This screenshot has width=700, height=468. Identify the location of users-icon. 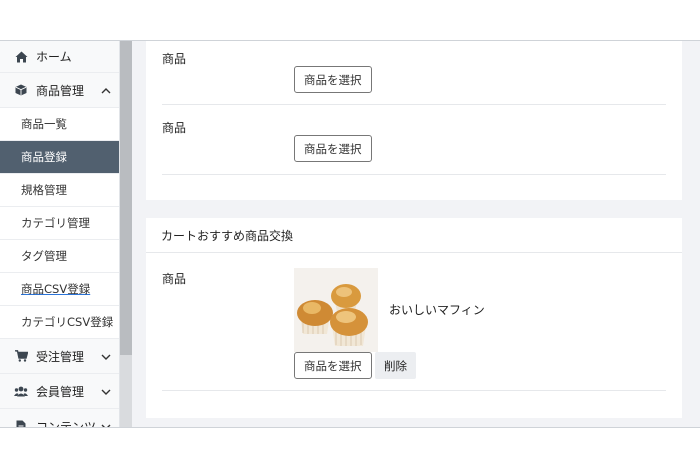
(21, 391).